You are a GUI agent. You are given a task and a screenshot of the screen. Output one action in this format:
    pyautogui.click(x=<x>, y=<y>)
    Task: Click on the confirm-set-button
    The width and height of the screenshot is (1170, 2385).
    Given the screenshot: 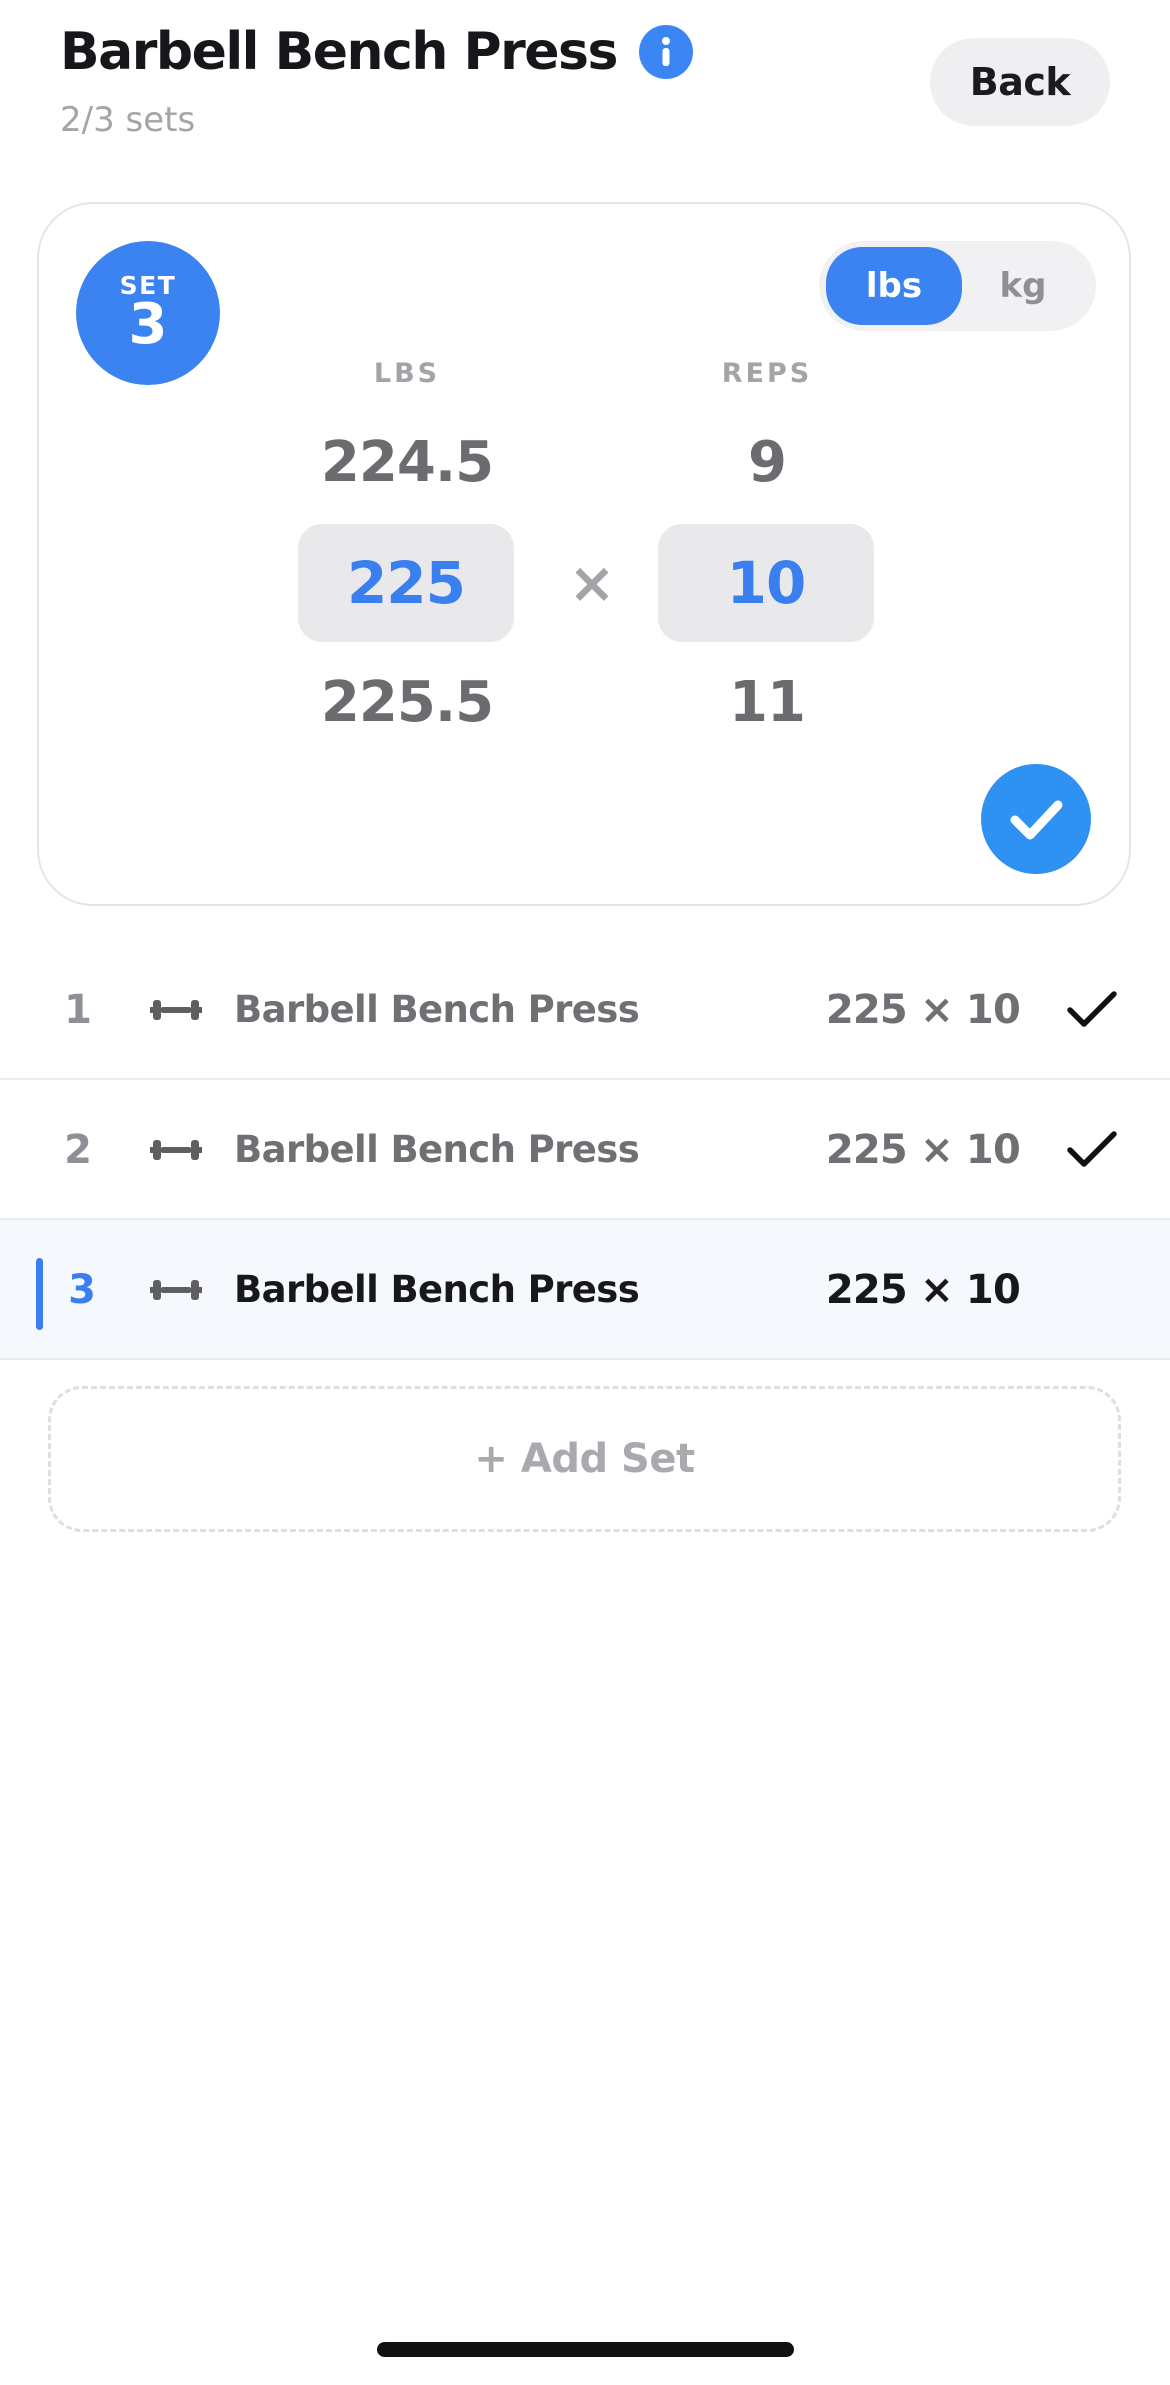 What is the action you would take?
    pyautogui.click(x=1036, y=819)
    